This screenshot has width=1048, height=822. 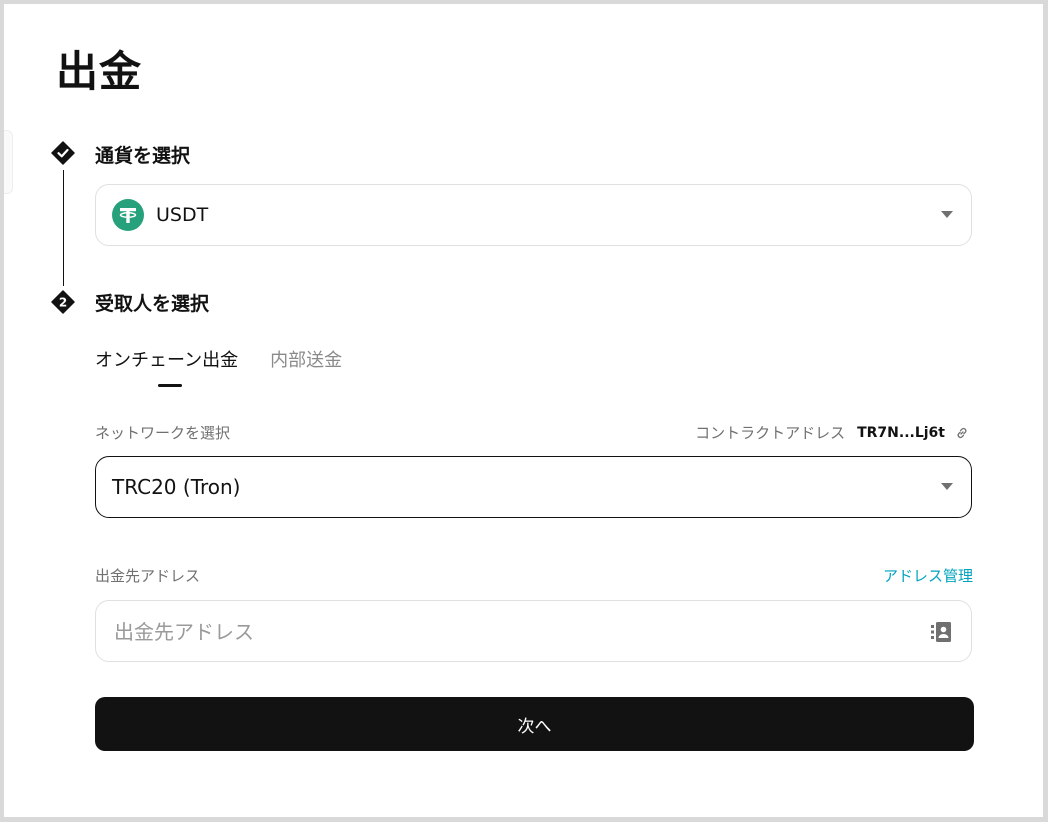 What do you see at coordinates (8, 162) in the screenshot?
I see `side-tab-handle` at bounding box center [8, 162].